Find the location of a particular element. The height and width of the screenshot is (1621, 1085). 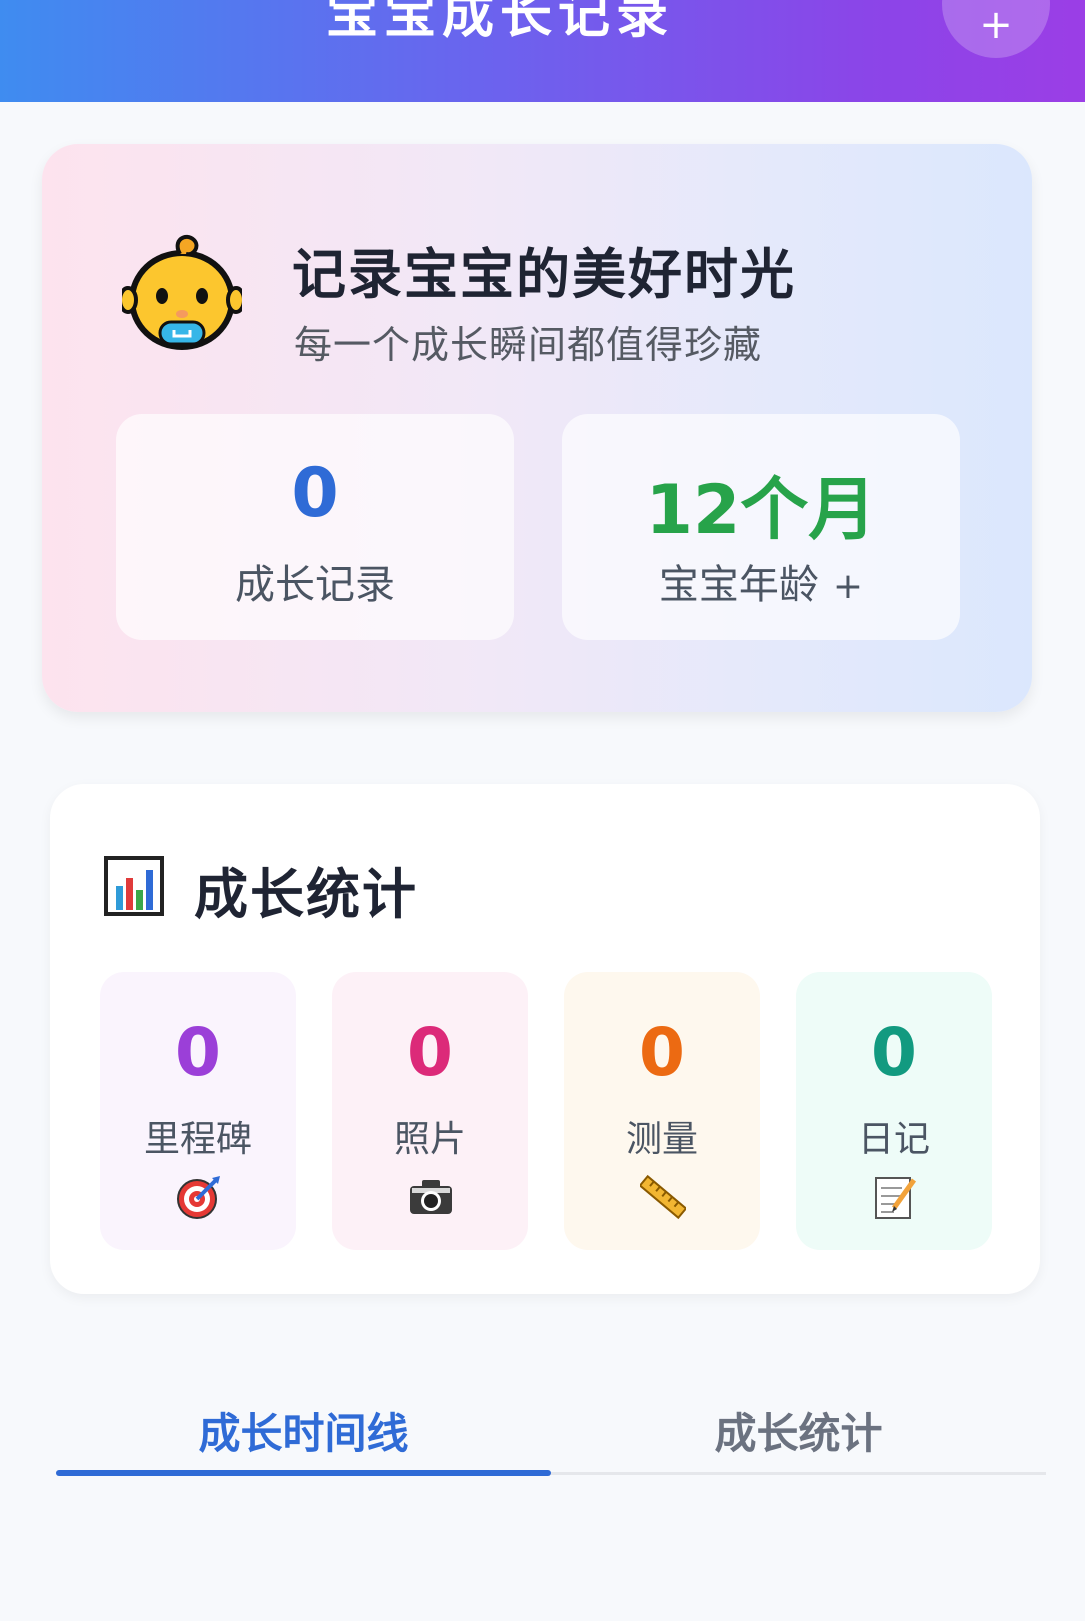

records-count-card: 0 成长记录 is located at coordinates (315, 527).